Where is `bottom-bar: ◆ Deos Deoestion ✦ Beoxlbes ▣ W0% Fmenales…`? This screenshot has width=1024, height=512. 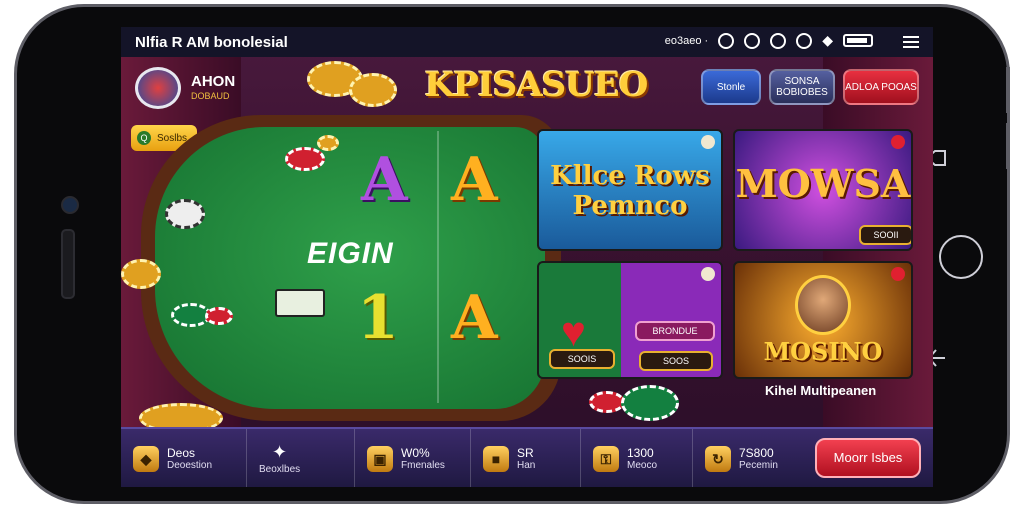
bottom-bar: ◆ Deos Deoestion ✦ Beoxlbes ▣ W0% Fmenales… is located at coordinates (527, 457).